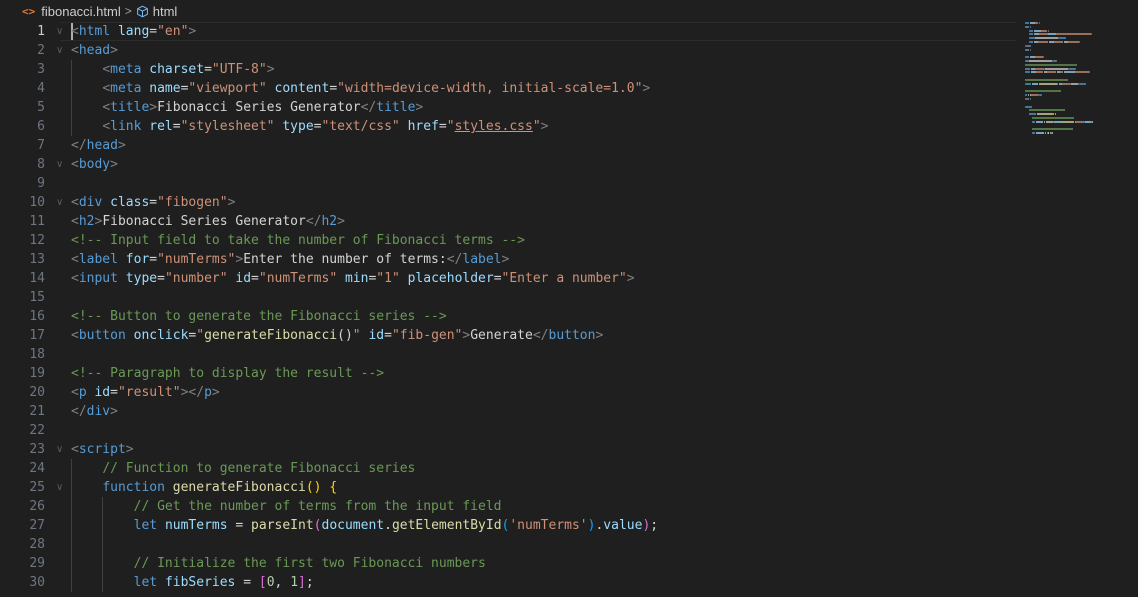 The image size is (1138, 597). I want to click on code-text: <!-- Paragraph to display the result -->, so click(227, 373).